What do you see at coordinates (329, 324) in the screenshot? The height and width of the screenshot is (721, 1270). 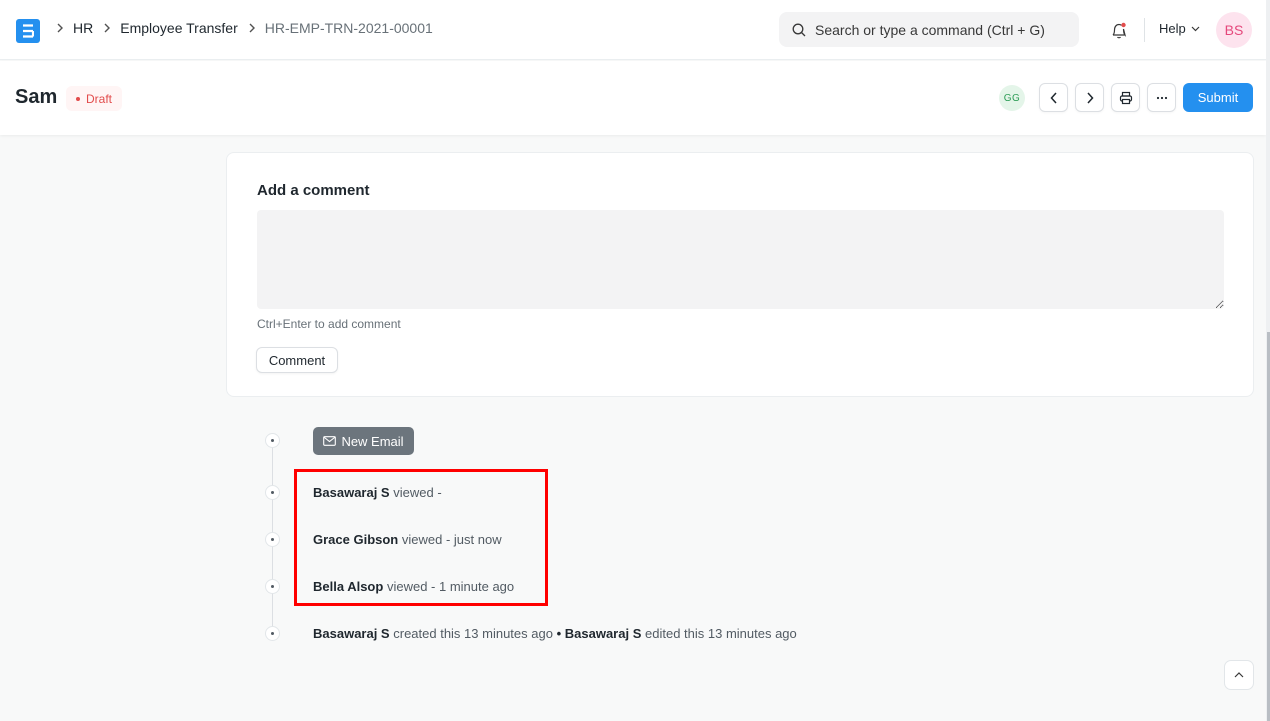 I see `comment-hint: Ctrl+Enter to add comment` at bounding box center [329, 324].